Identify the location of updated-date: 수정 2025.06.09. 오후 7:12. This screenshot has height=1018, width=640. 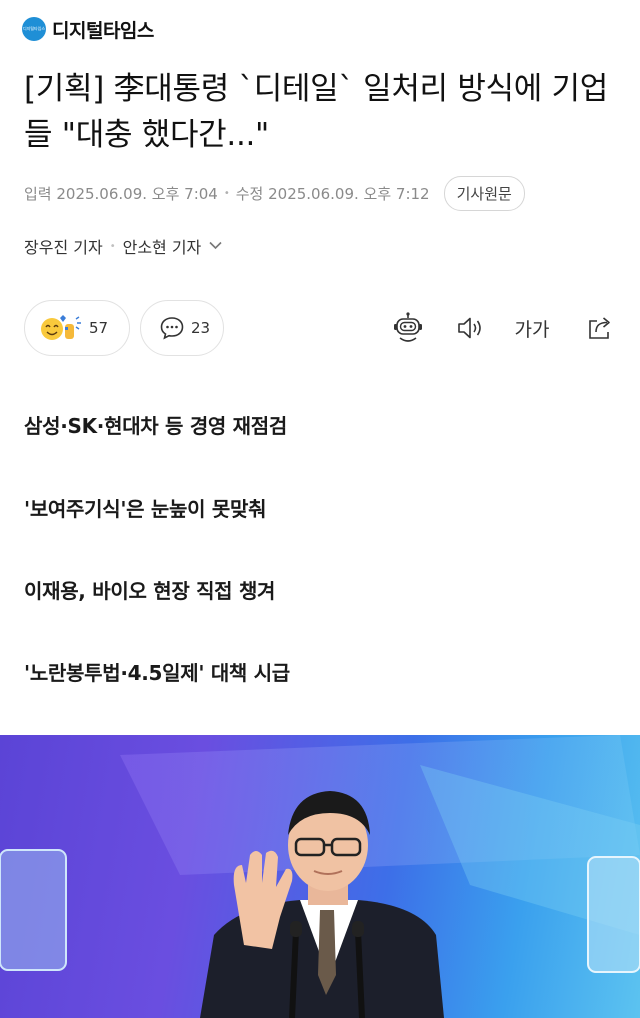
(332, 193).